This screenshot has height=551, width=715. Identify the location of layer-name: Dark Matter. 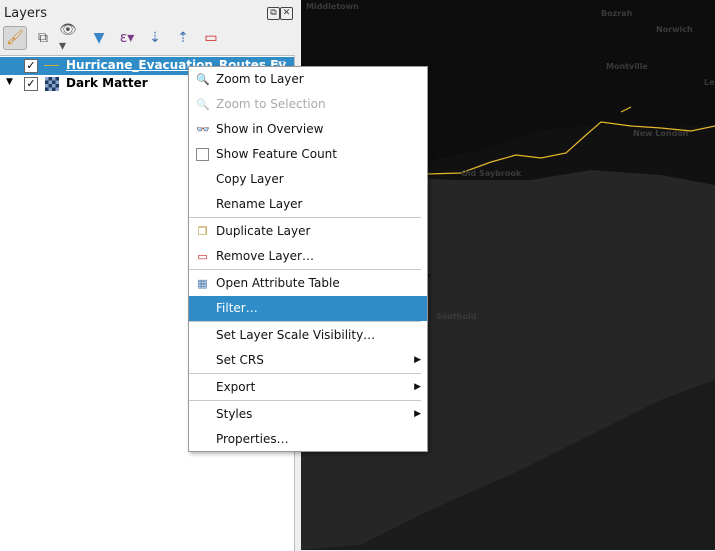
(107, 83).